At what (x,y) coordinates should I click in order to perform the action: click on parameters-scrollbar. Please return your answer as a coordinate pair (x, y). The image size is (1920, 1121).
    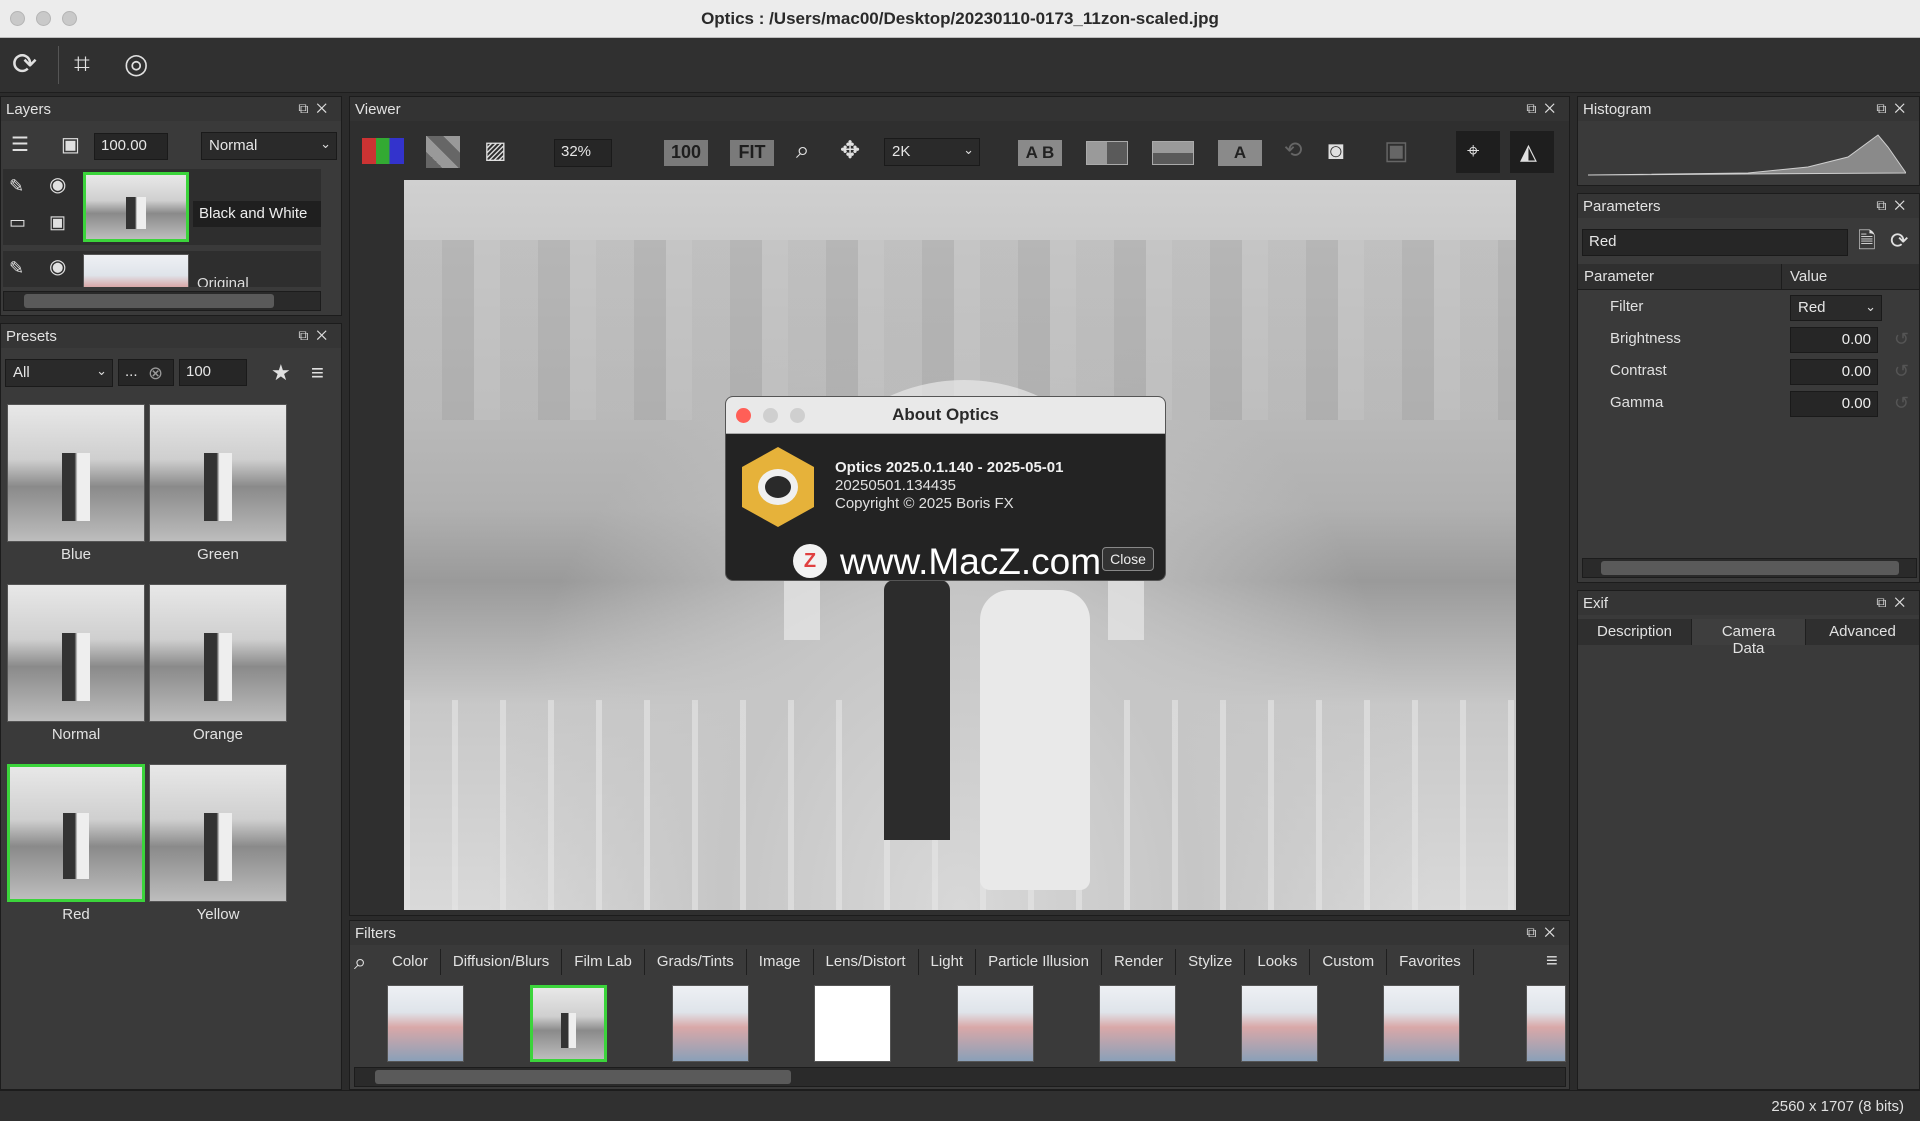
    Looking at the image, I should click on (1749, 568).